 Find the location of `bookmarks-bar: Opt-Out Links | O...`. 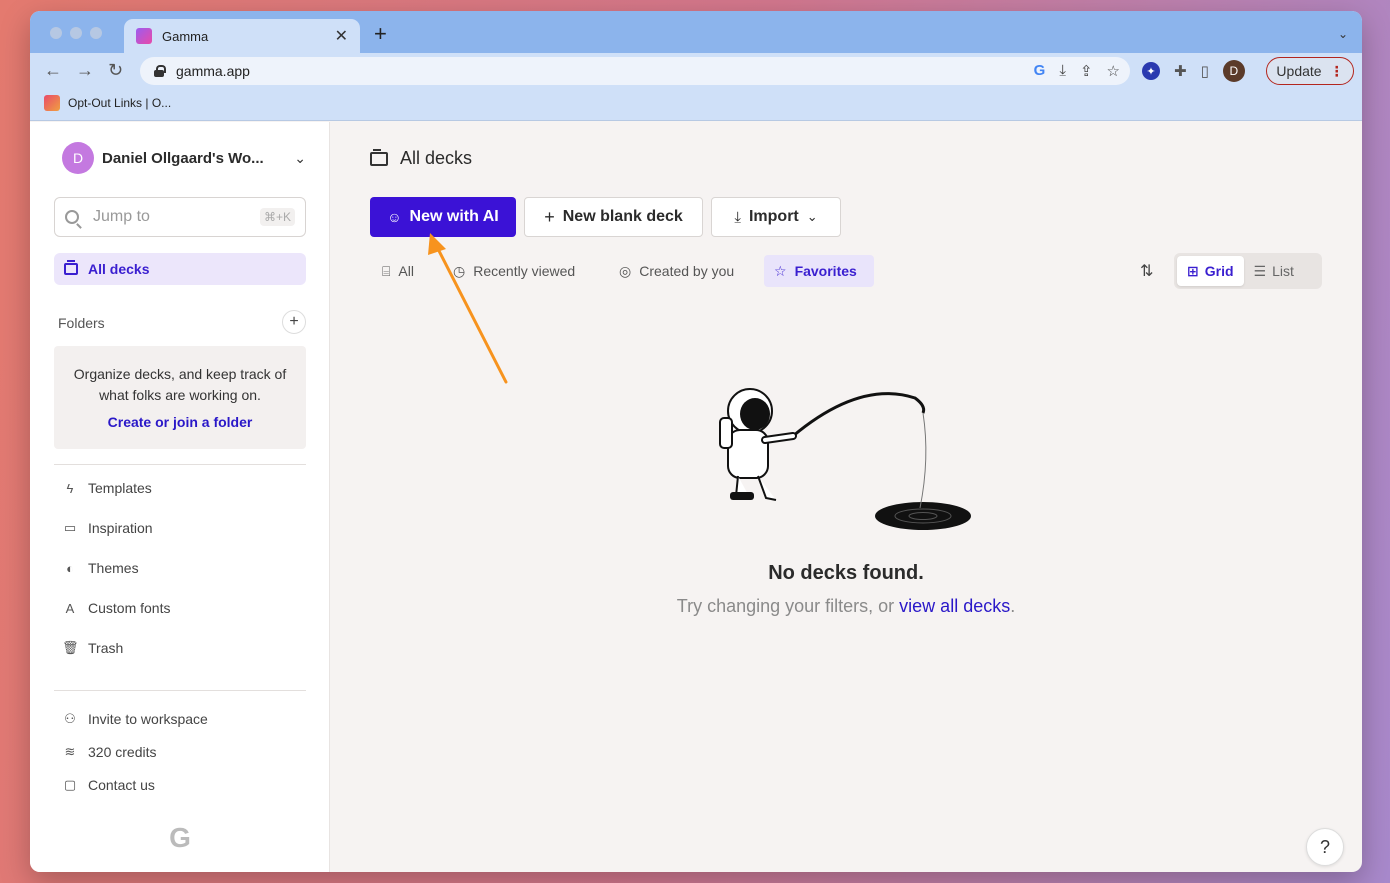

bookmarks-bar: Opt-Out Links | O... is located at coordinates (696, 105).